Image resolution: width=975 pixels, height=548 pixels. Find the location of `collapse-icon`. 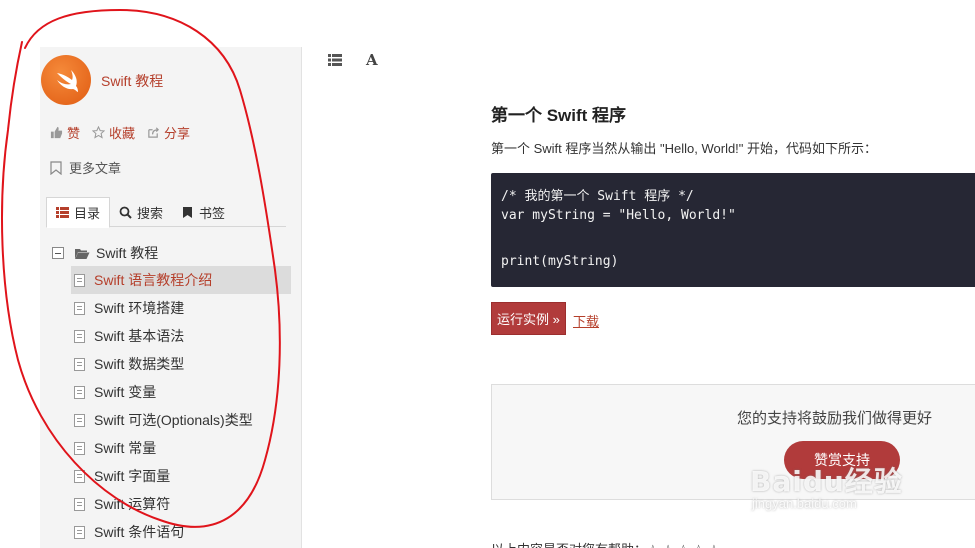

collapse-icon is located at coordinates (58, 253).